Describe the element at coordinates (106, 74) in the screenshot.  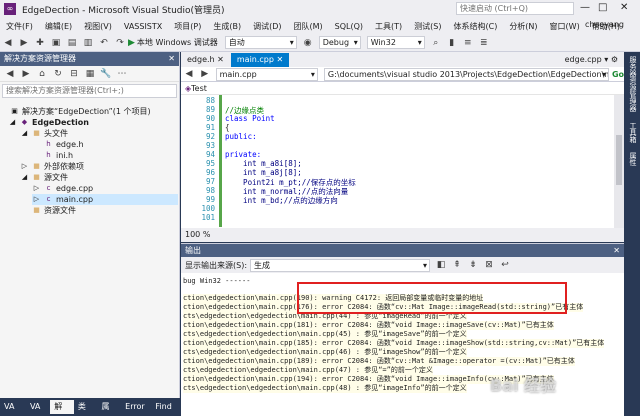
I see `properties-icon: 🔧` at that location.